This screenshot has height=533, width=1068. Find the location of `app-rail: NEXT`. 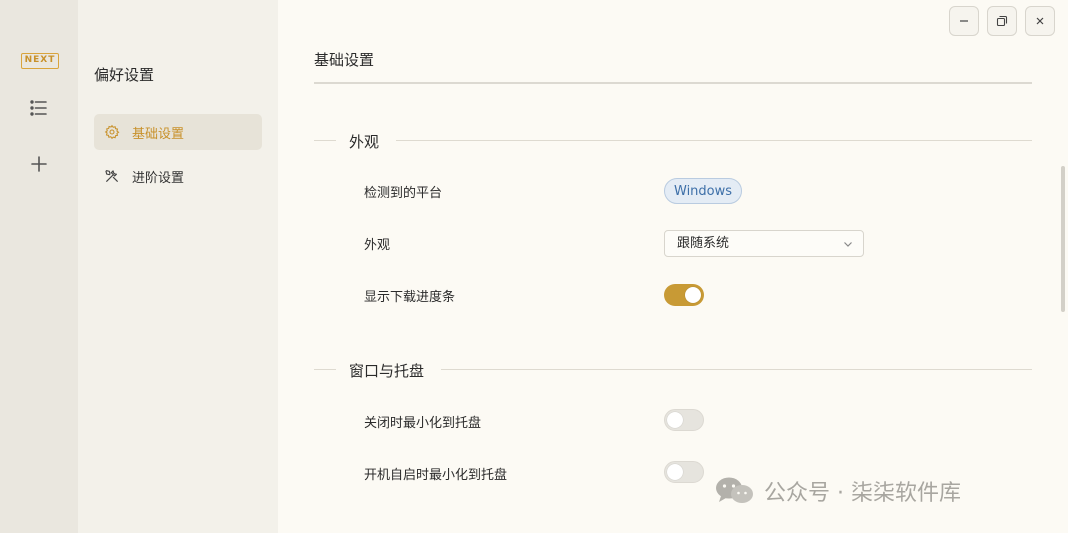

app-rail: NEXT is located at coordinates (39, 266).